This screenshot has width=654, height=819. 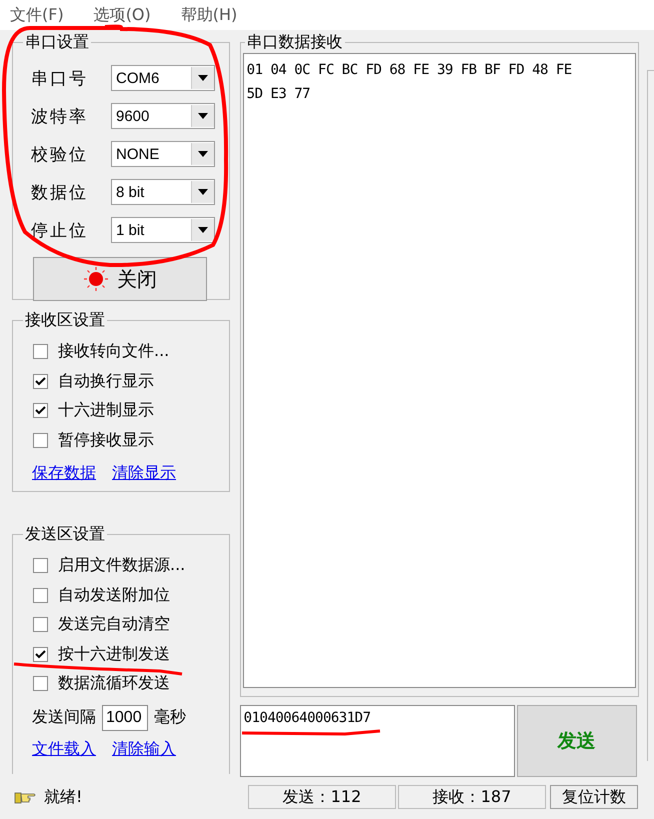 I want to click on group-title: 接收区设置, so click(x=65, y=320).